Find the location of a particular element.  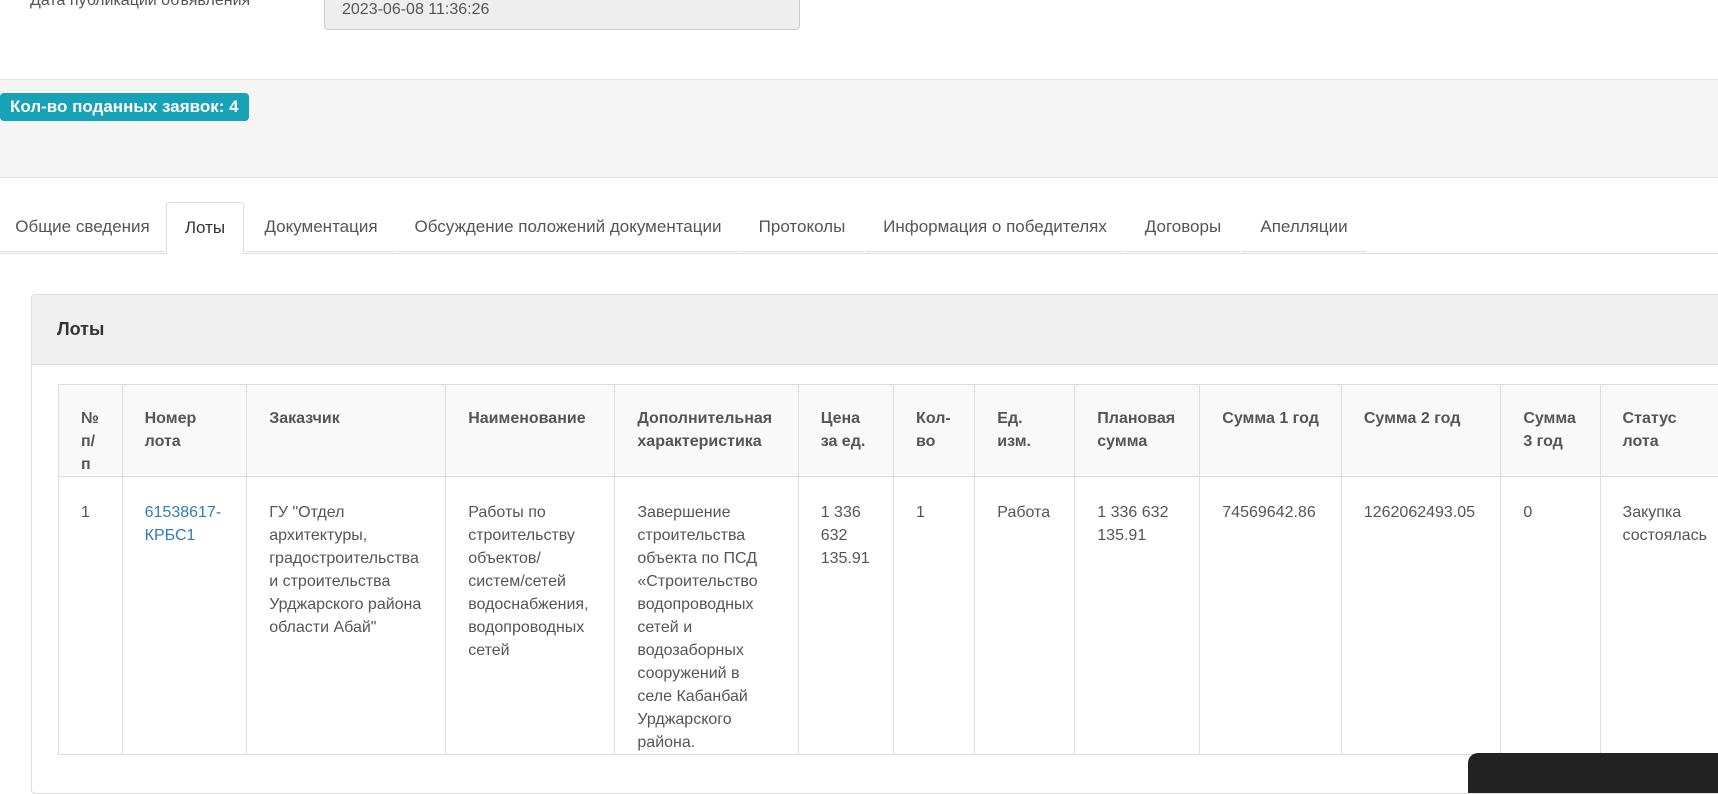

header-num: № п/ п is located at coordinates (91, 431).